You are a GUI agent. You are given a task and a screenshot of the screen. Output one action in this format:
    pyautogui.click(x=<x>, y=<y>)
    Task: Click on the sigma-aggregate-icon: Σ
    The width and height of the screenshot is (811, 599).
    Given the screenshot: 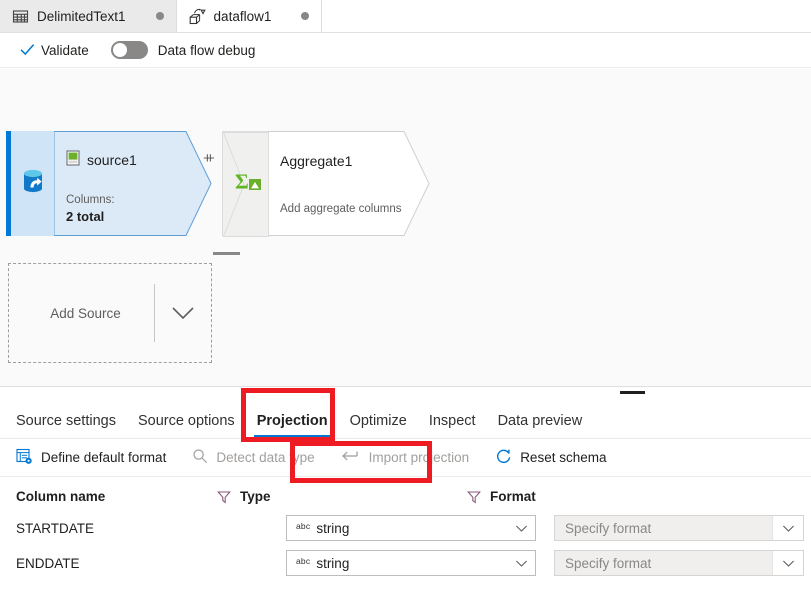 What is the action you would take?
    pyautogui.click(x=249, y=183)
    